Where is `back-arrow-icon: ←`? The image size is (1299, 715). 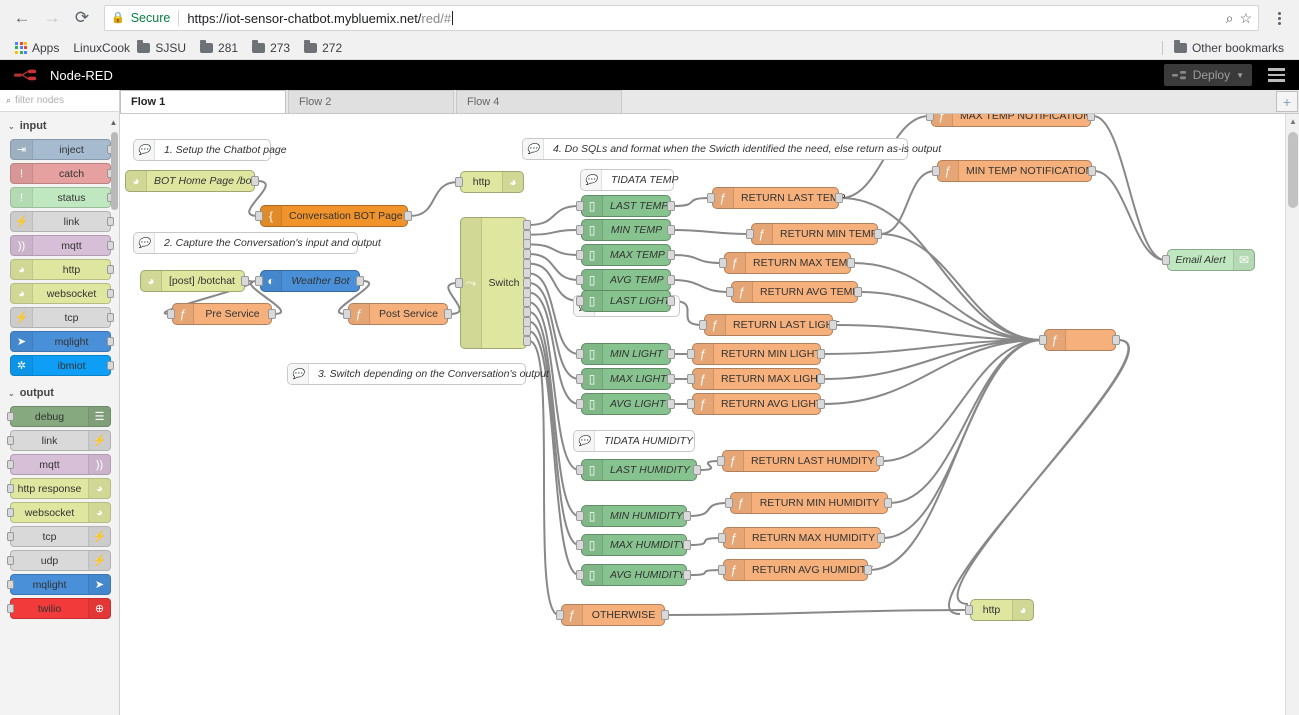 back-arrow-icon: ← is located at coordinates (22, 18).